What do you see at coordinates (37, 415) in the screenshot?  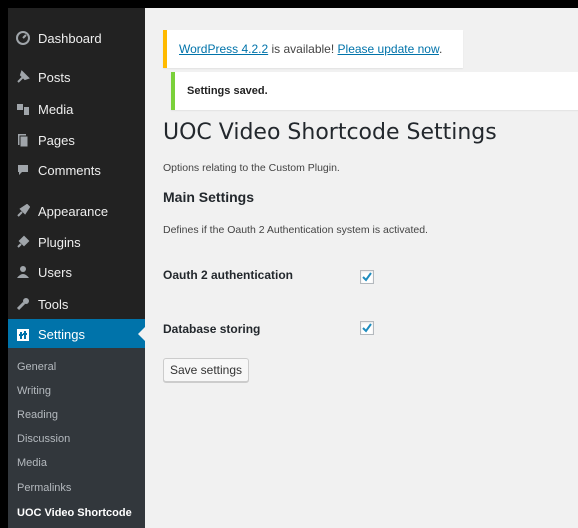 I see `submenu-item-reading: Reading` at bounding box center [37, 415].